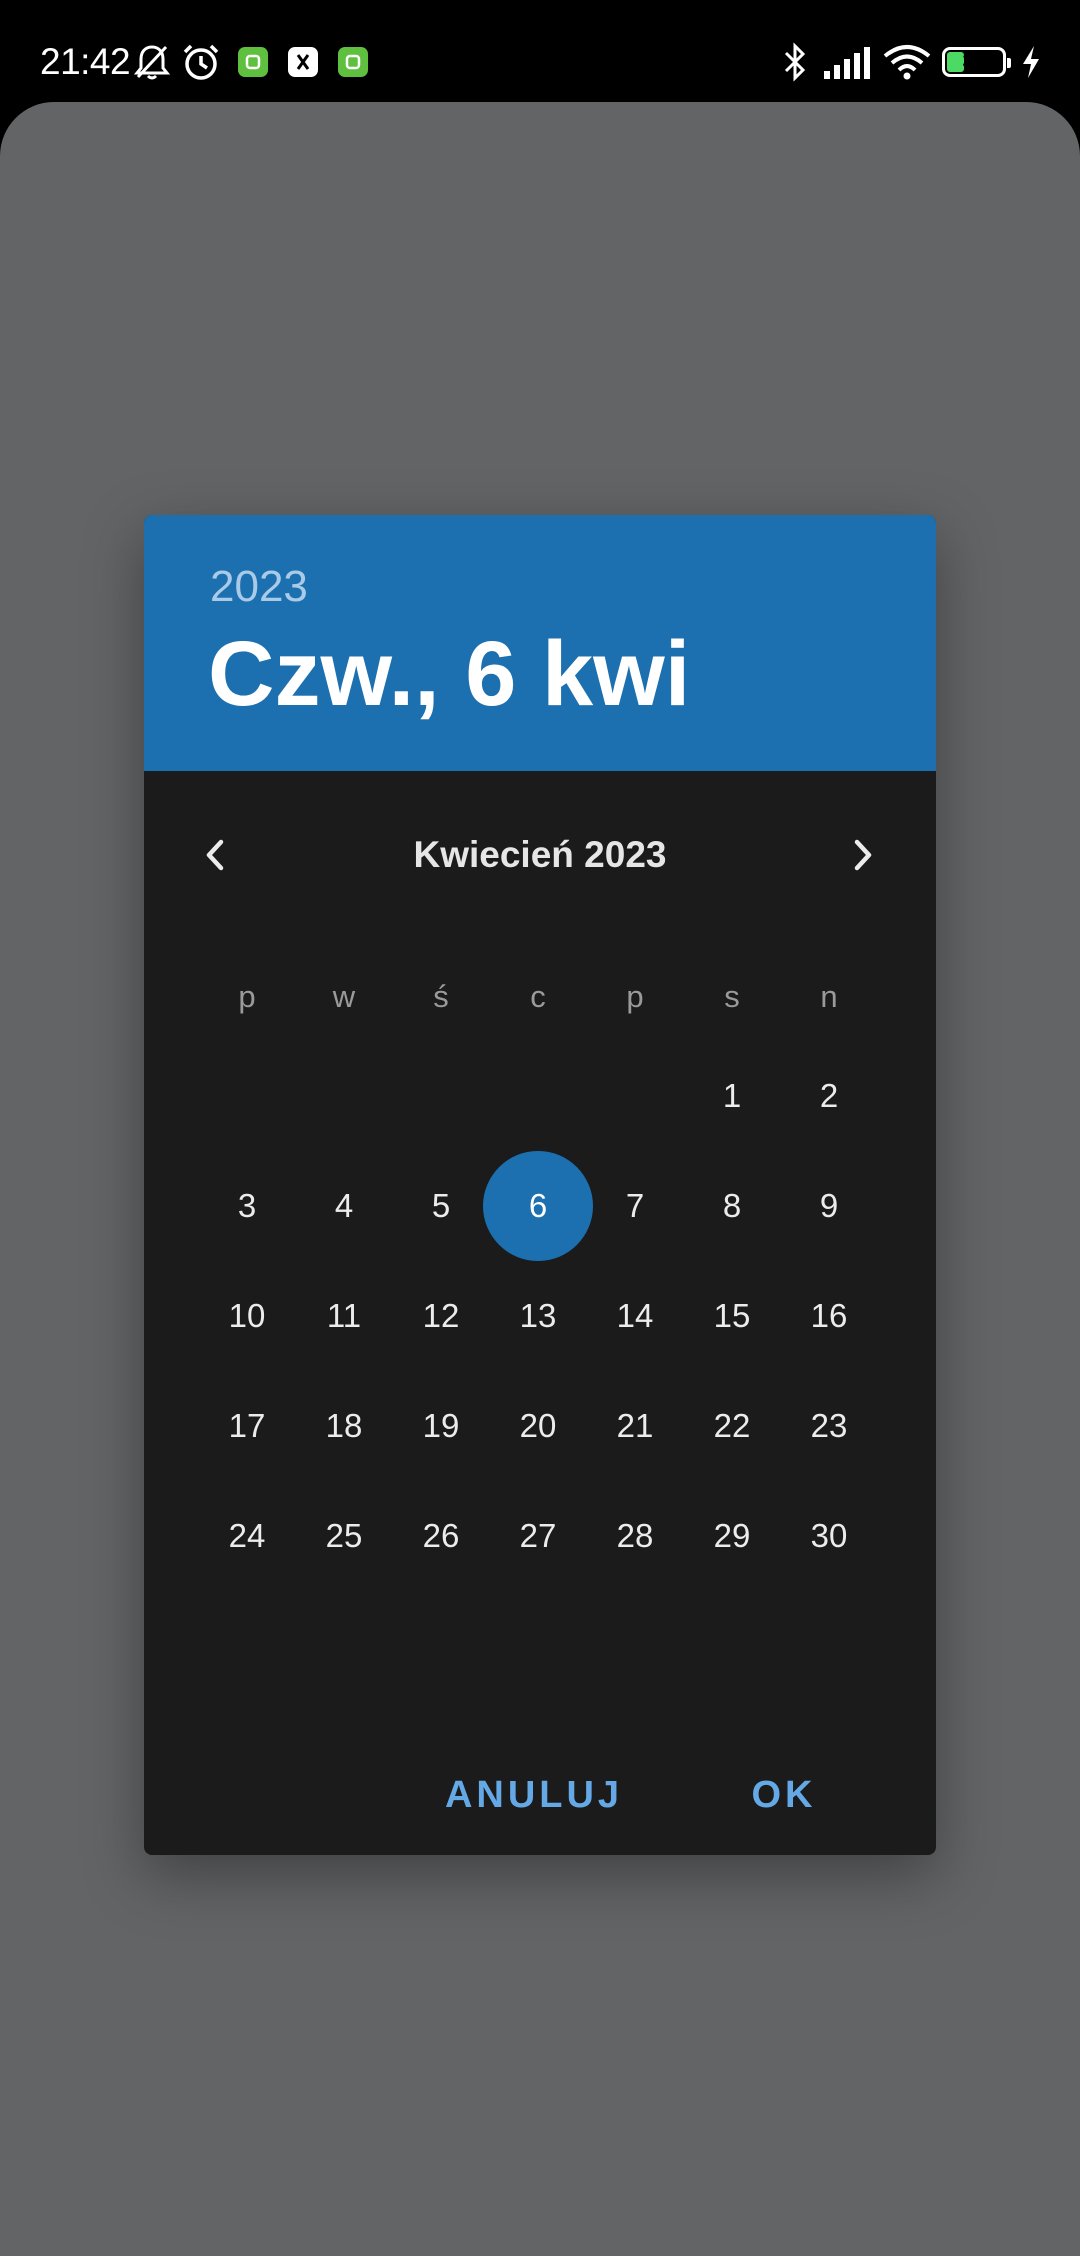 This screenshot has height=2256, width=1080. I want to click on next-month-button, so click(862, 855).